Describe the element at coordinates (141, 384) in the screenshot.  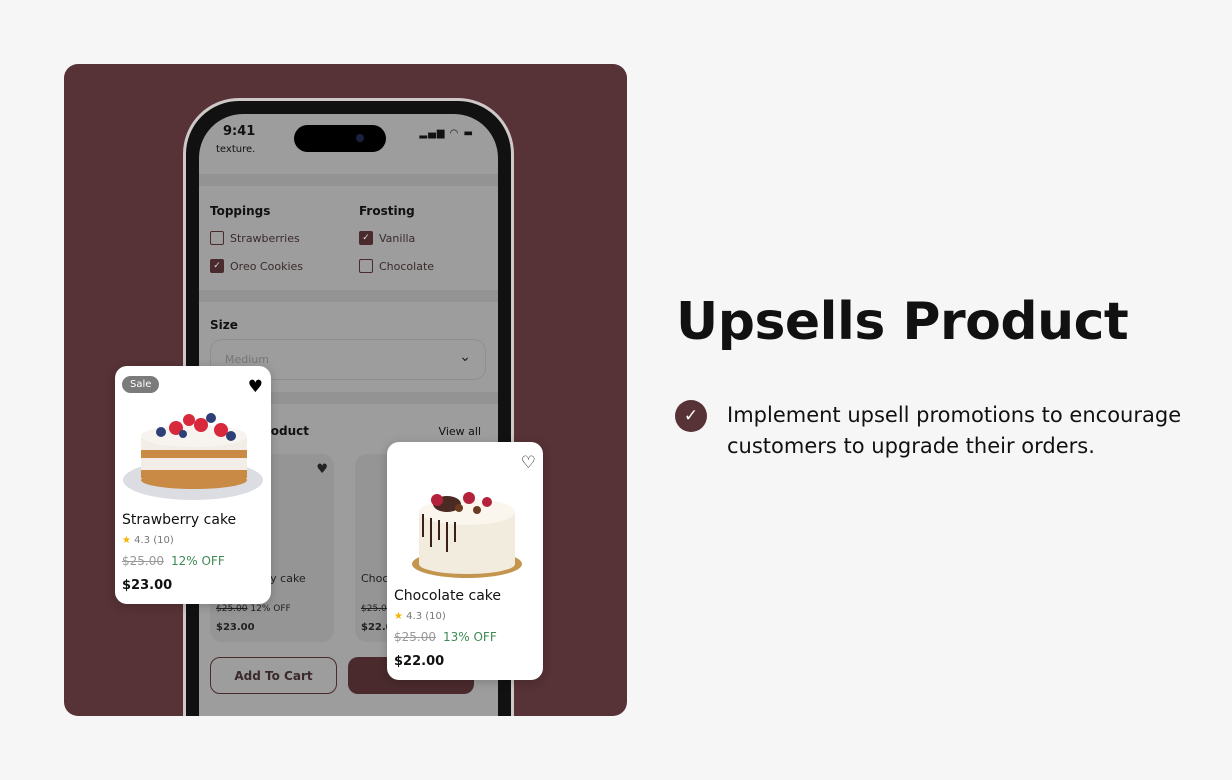
I see `sale-badge: Sale` at that location.